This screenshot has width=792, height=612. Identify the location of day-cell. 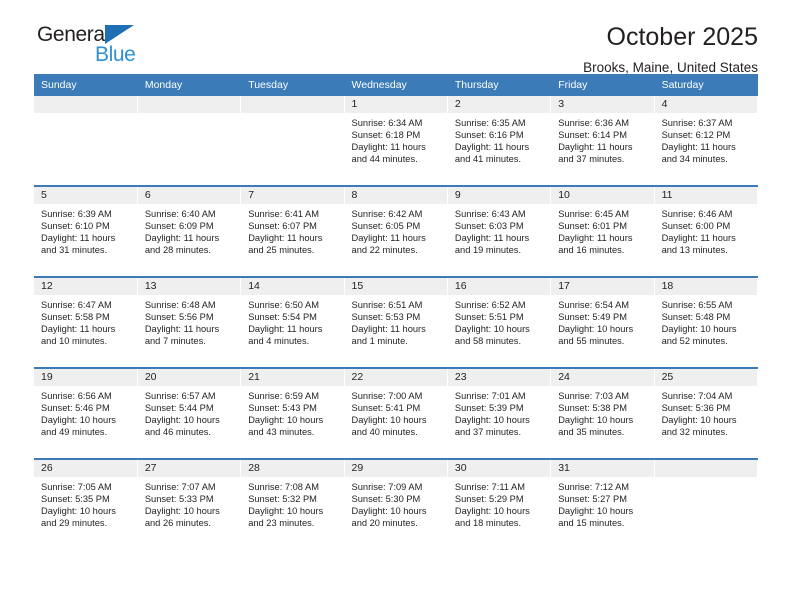
(86, 141).